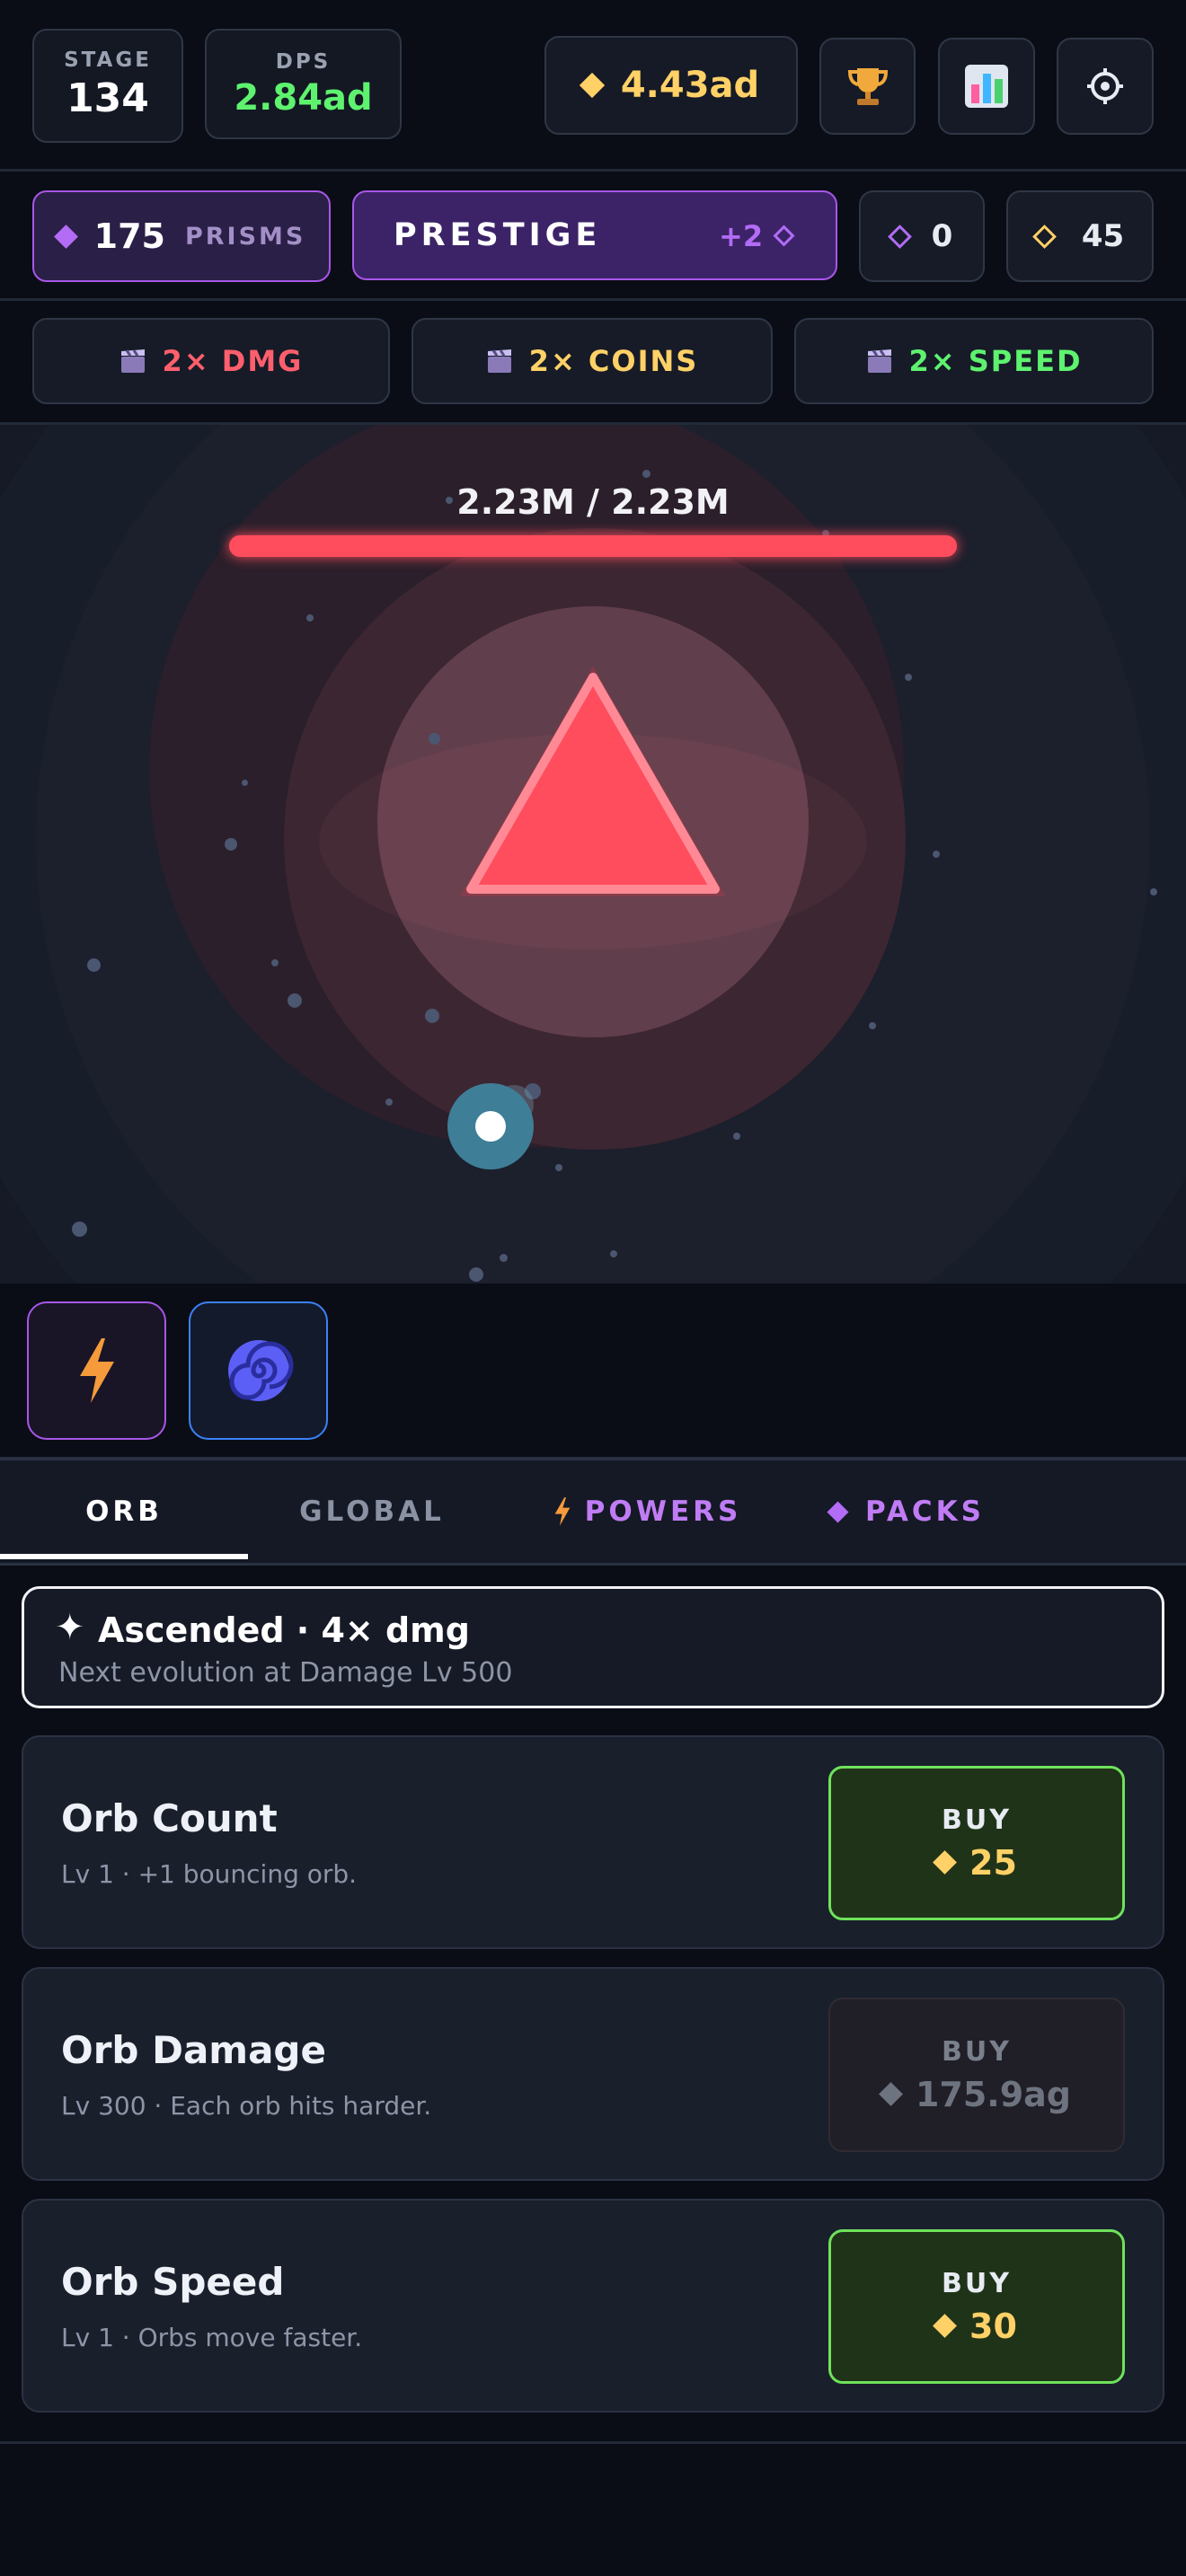  I want to click on evolution-subtitle: Next evolution at Damage Lv 500, so click(285, 1673).